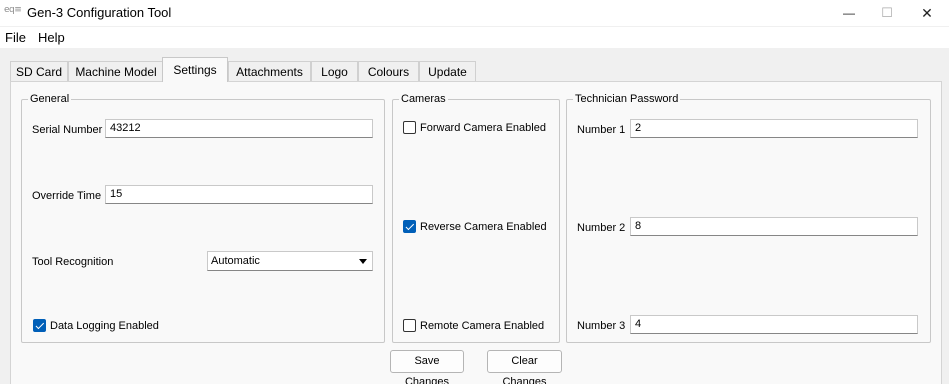 The height and width of the screenshot is (384, 949). I want to click on serial-number-input: 43212, so click(239, 128).